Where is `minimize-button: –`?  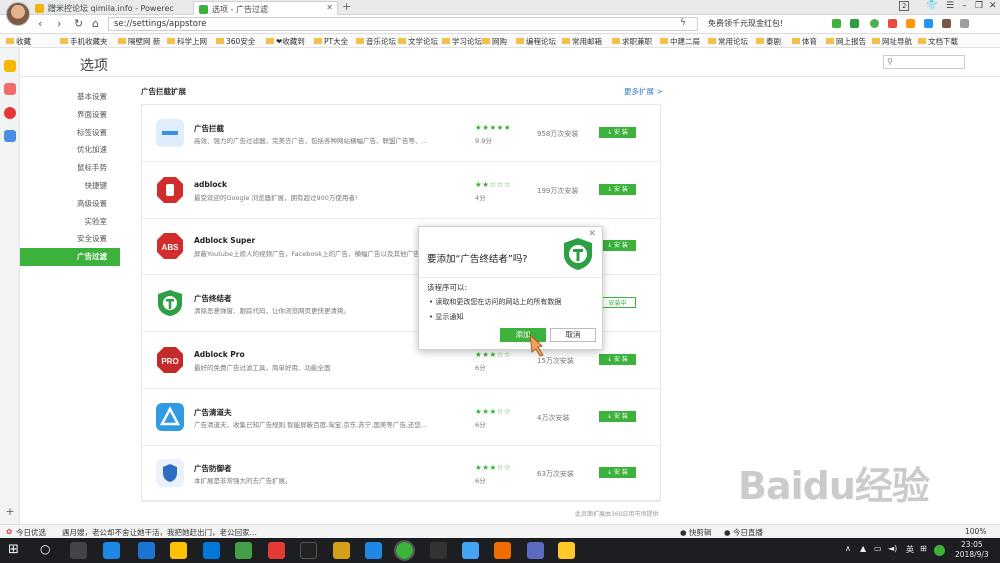 minimize-button: – is located at coordinates (964, 6).